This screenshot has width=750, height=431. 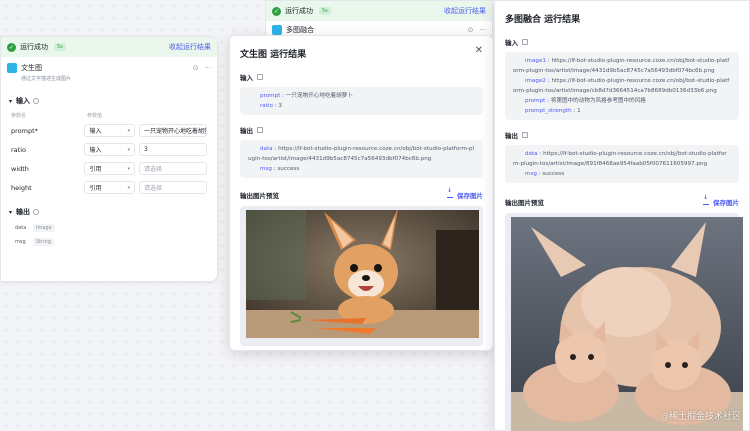 What do you see at coordinates (46, 79) in the screenshot?
I see `node-description: 通过文字描述生成图片` at bounding box center [46, 79].